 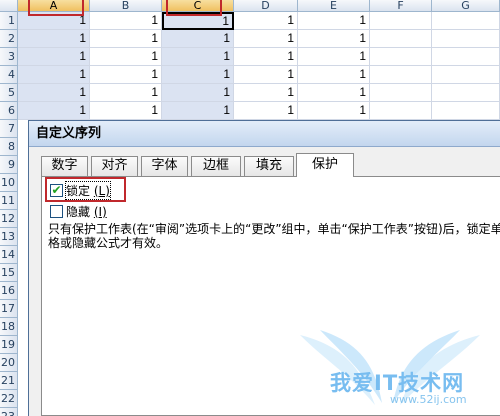 I want to click on hidden-hotkey: (I), so click(x=100, y=211).